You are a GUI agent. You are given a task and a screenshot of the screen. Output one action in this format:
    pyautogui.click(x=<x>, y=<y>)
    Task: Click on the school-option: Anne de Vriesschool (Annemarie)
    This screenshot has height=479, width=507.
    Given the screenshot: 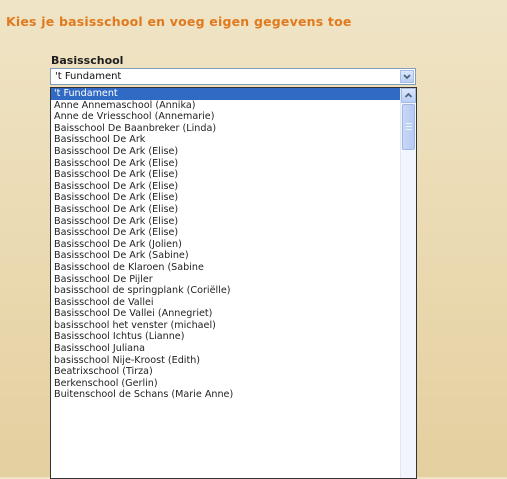 What is the action you would take?
    pyautogui.click(x=225, y=117)
    